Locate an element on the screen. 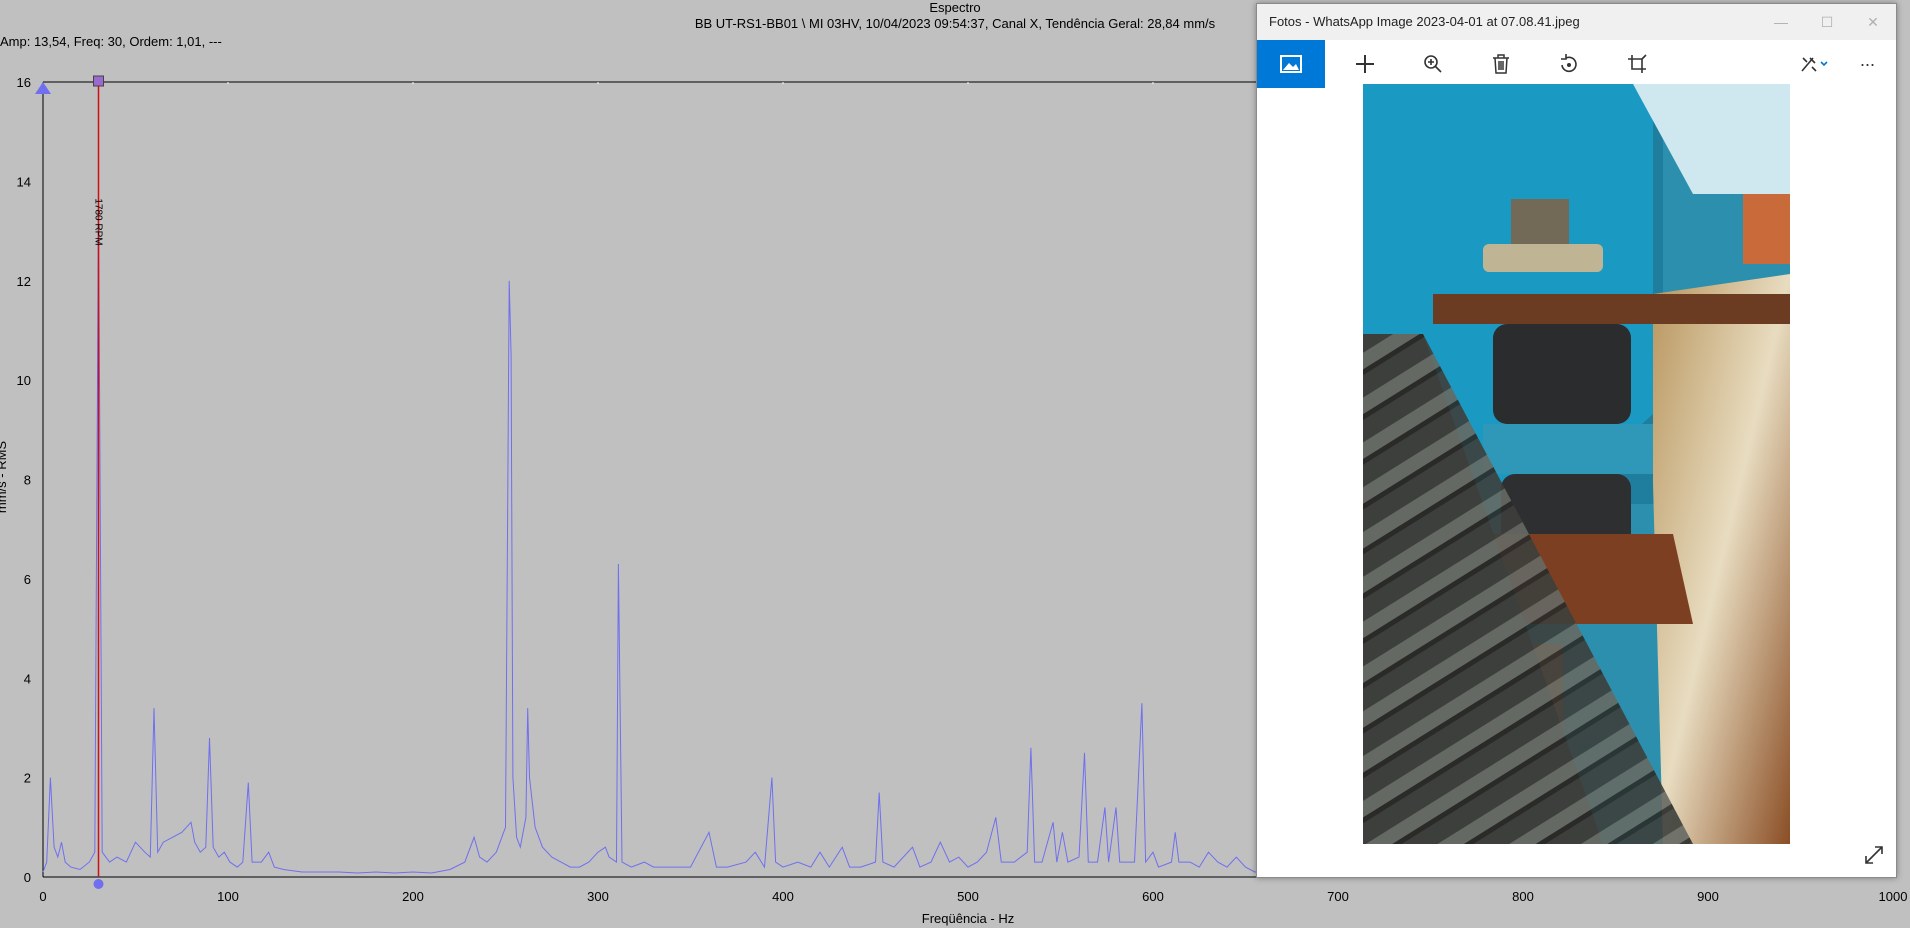 The width and height of the screenshot is (1910, 928). edit-menu-button is located at coordinates (1815, 64).